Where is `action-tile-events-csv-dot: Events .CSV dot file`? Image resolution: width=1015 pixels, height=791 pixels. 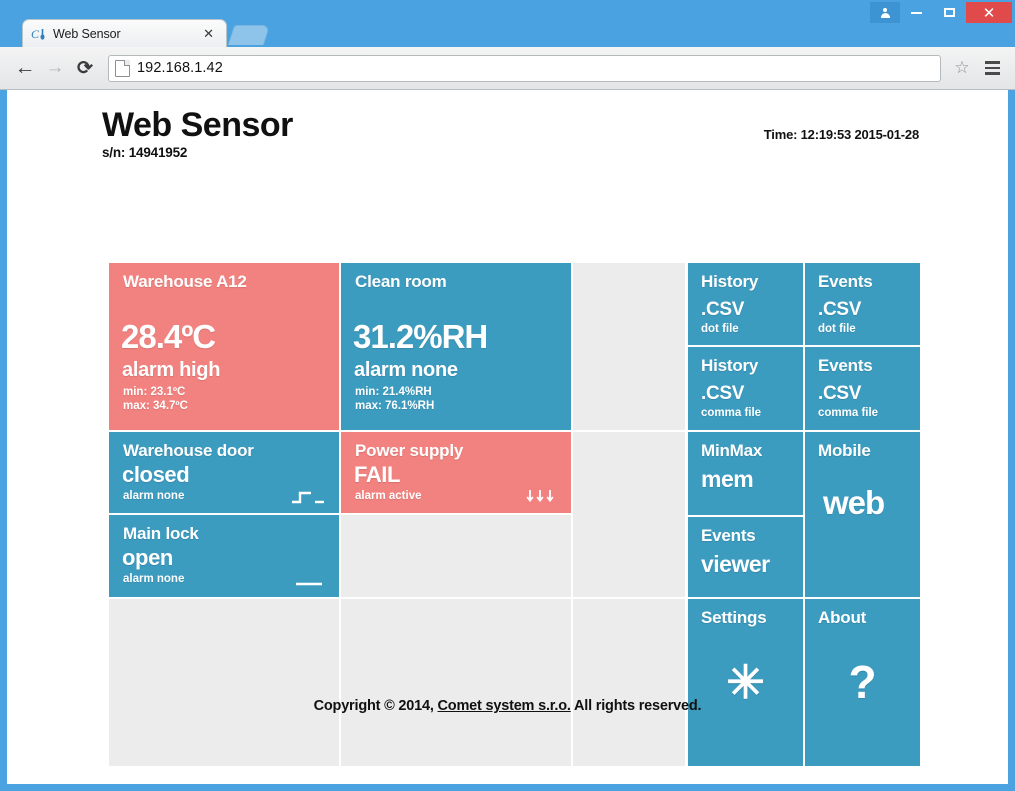
action-tile-events-csv-dot: Events .CSV dot file is located at coordinates (862, 304).